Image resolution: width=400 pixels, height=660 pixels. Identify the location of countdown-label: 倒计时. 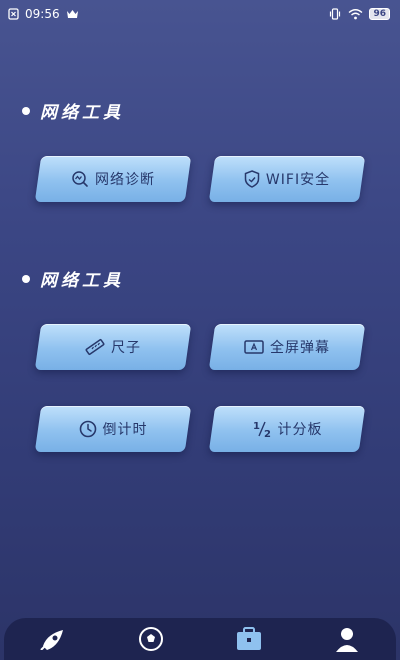
(125, 430).